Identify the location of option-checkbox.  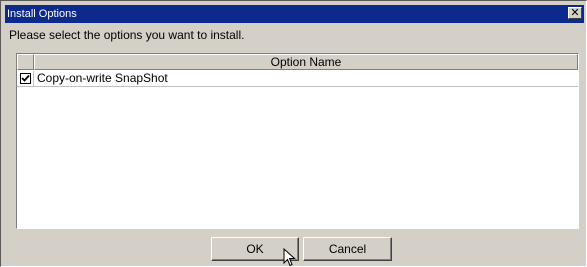
(25, 78).